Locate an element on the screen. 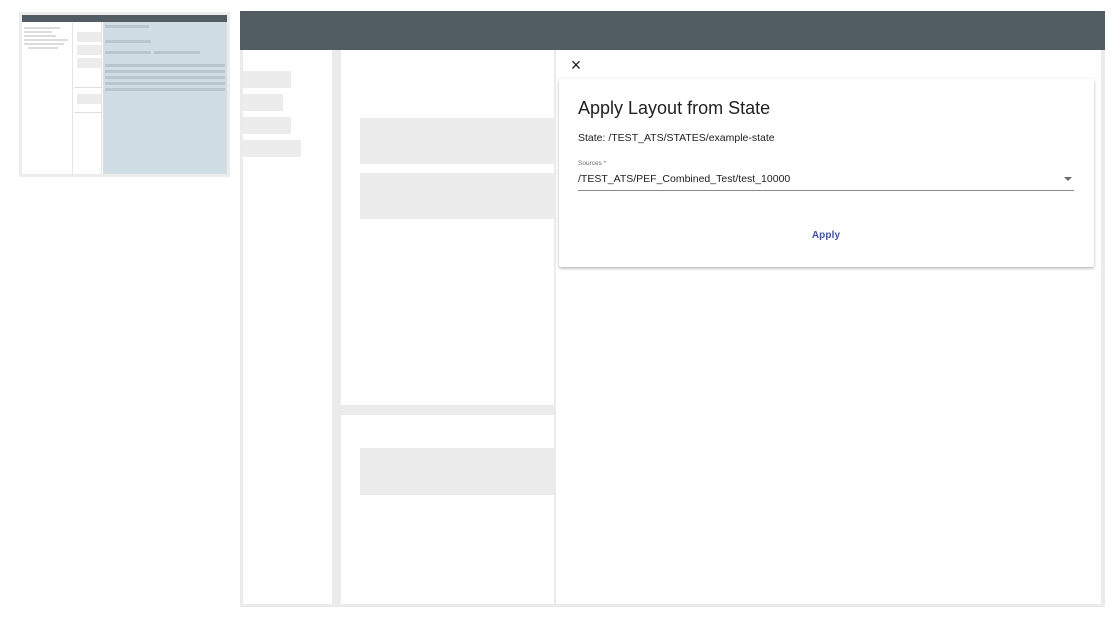 This screenshot has width=1119, height=625. apply-button: Apply is located at coordinates (826, 236).